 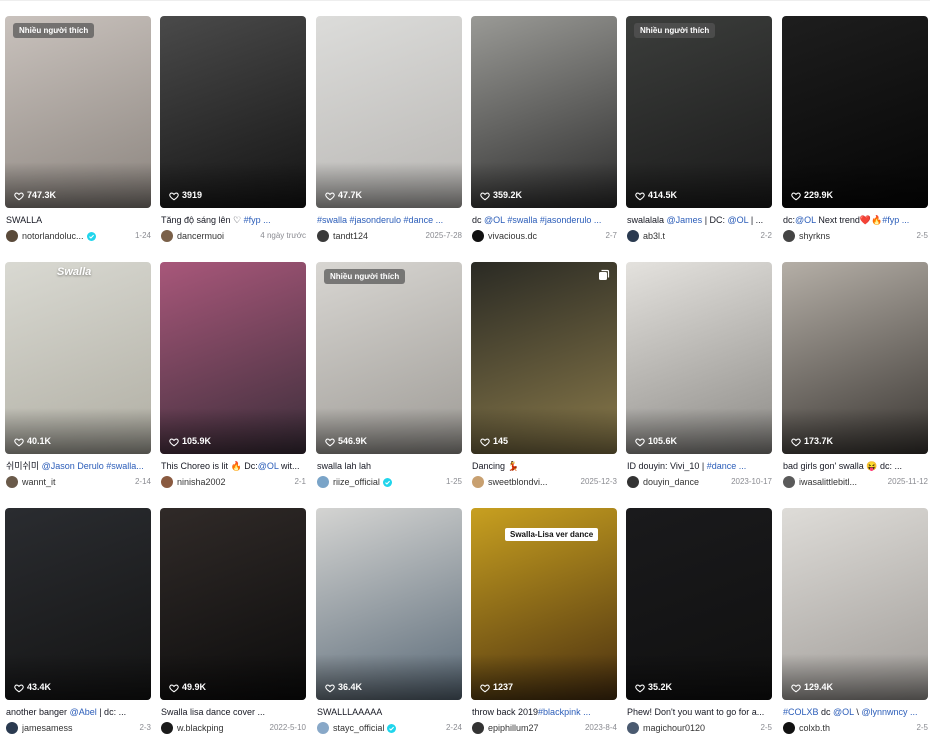 I want to click on video-thumbnail: Nhiều người thích 747.3K, so click(x=78, y=112).